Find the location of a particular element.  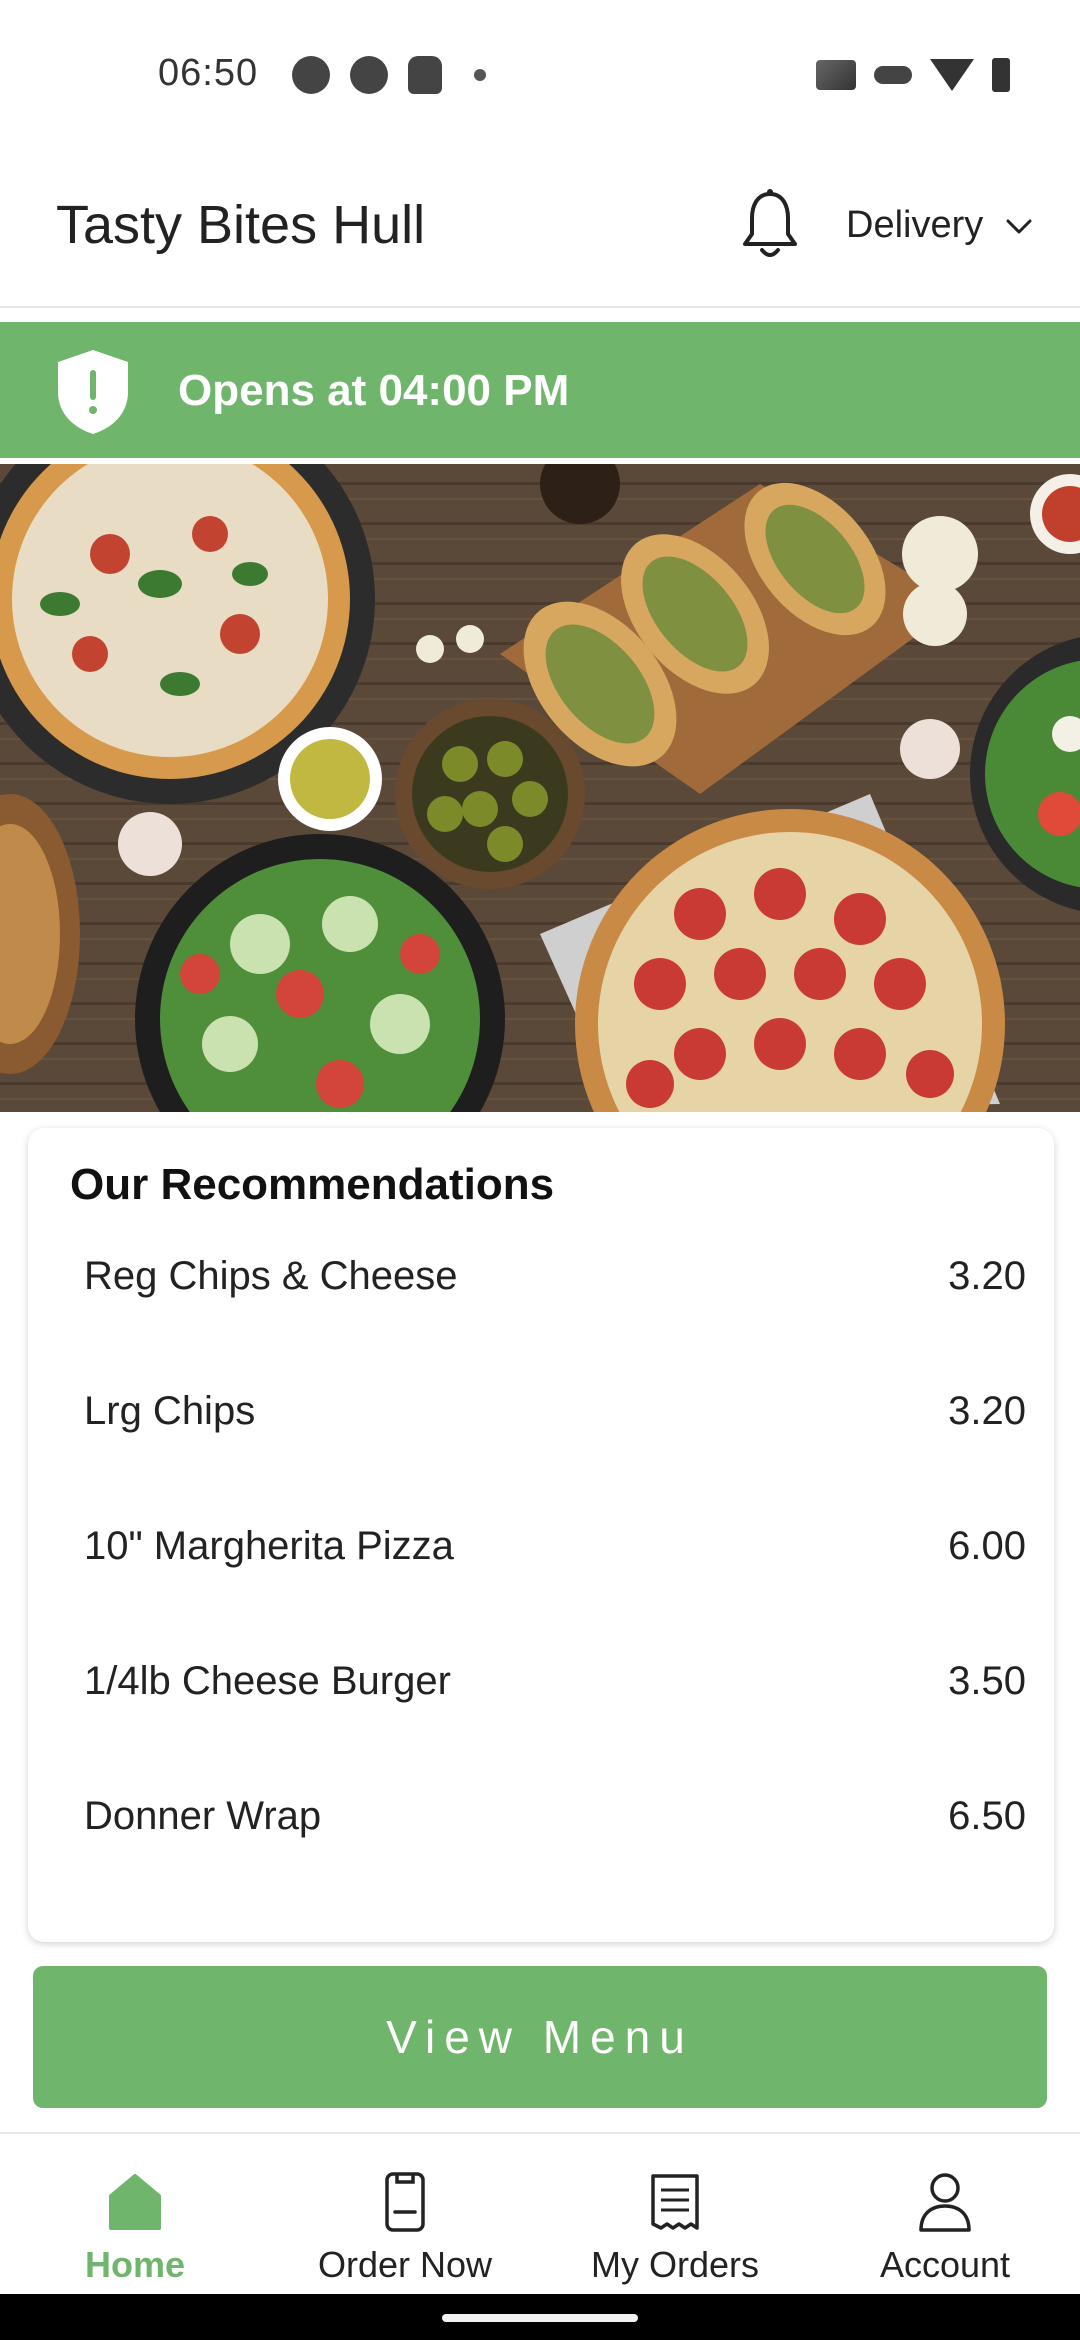

nav-my-orders: My Orders is located at coordinates (675, 2215).